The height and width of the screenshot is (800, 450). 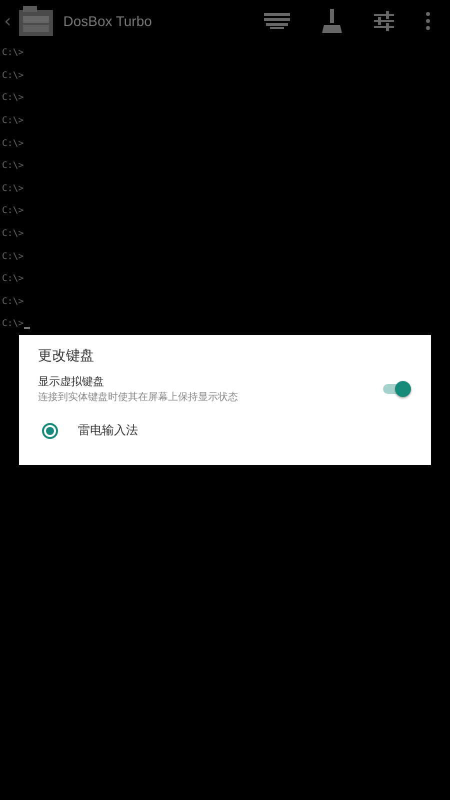 What do you see at coordinates (428, 21) in the screenshot?
I see `more-menu-icon` at bounding box center [428, 21].